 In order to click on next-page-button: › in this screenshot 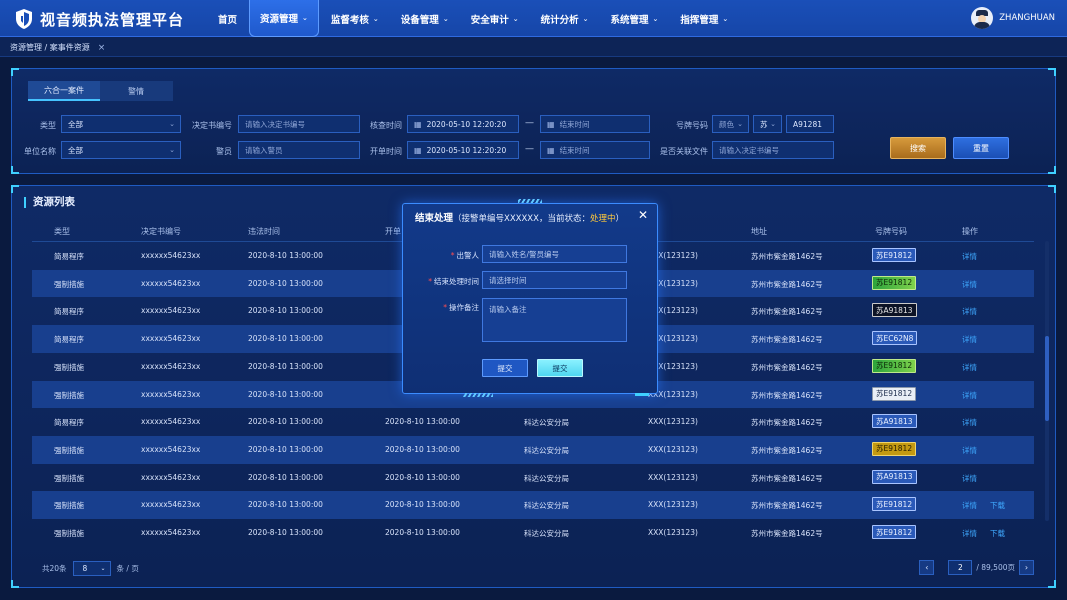, I will do `click(1026, 567)`.